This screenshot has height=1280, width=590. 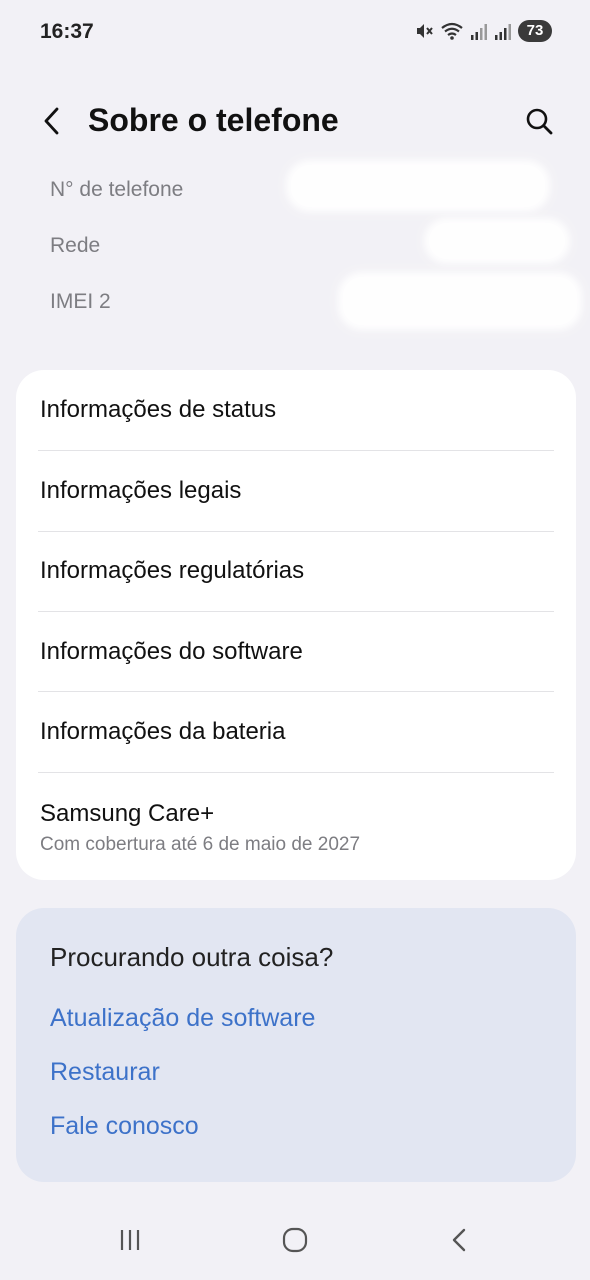 I want to click on menu-item-label: Informações de status, so click(x=158, y=409).